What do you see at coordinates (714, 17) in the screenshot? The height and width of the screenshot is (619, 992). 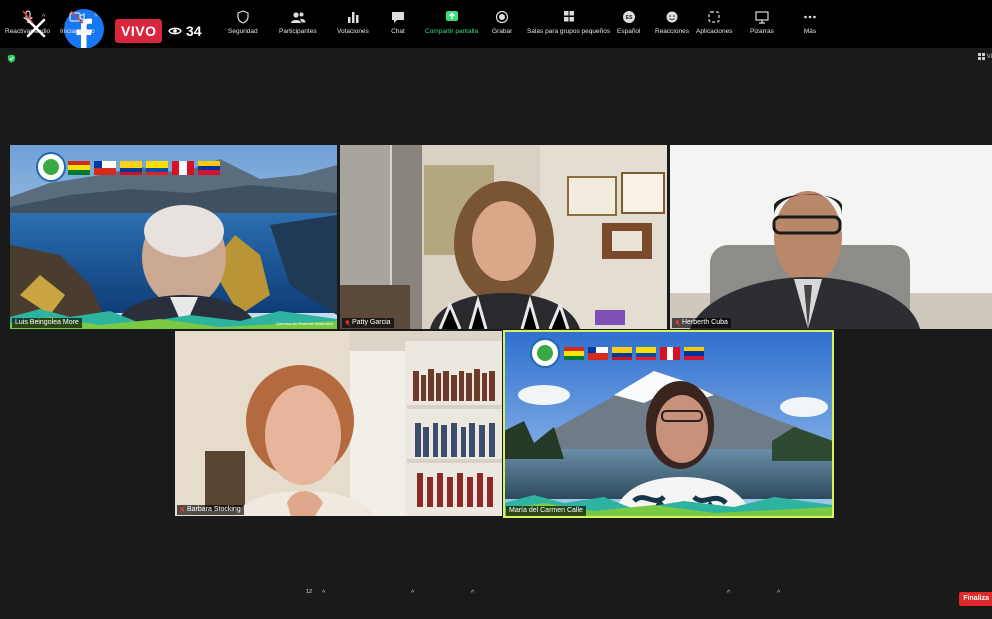 I see `apps-icon` at bounding box center [714, 17].